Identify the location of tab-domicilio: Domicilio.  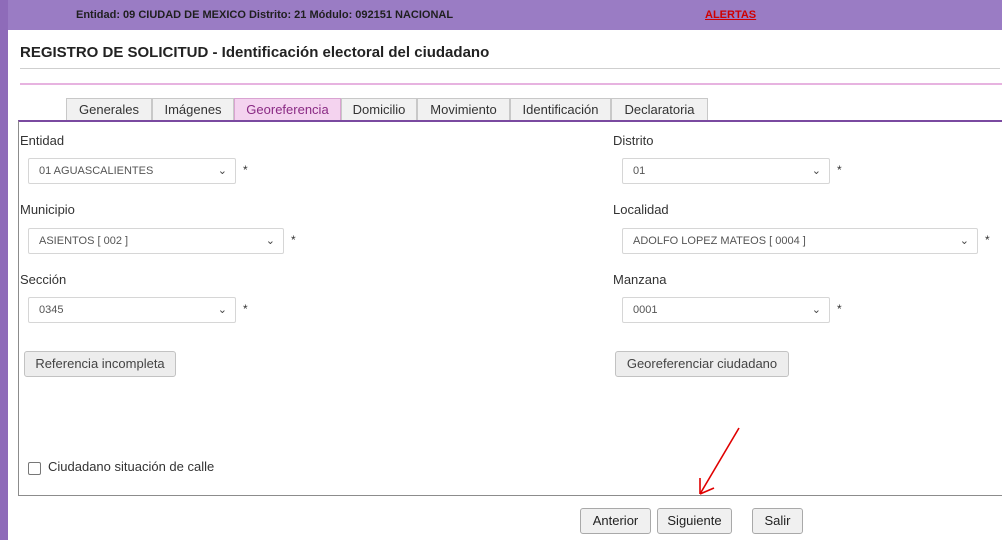
(379, 109).